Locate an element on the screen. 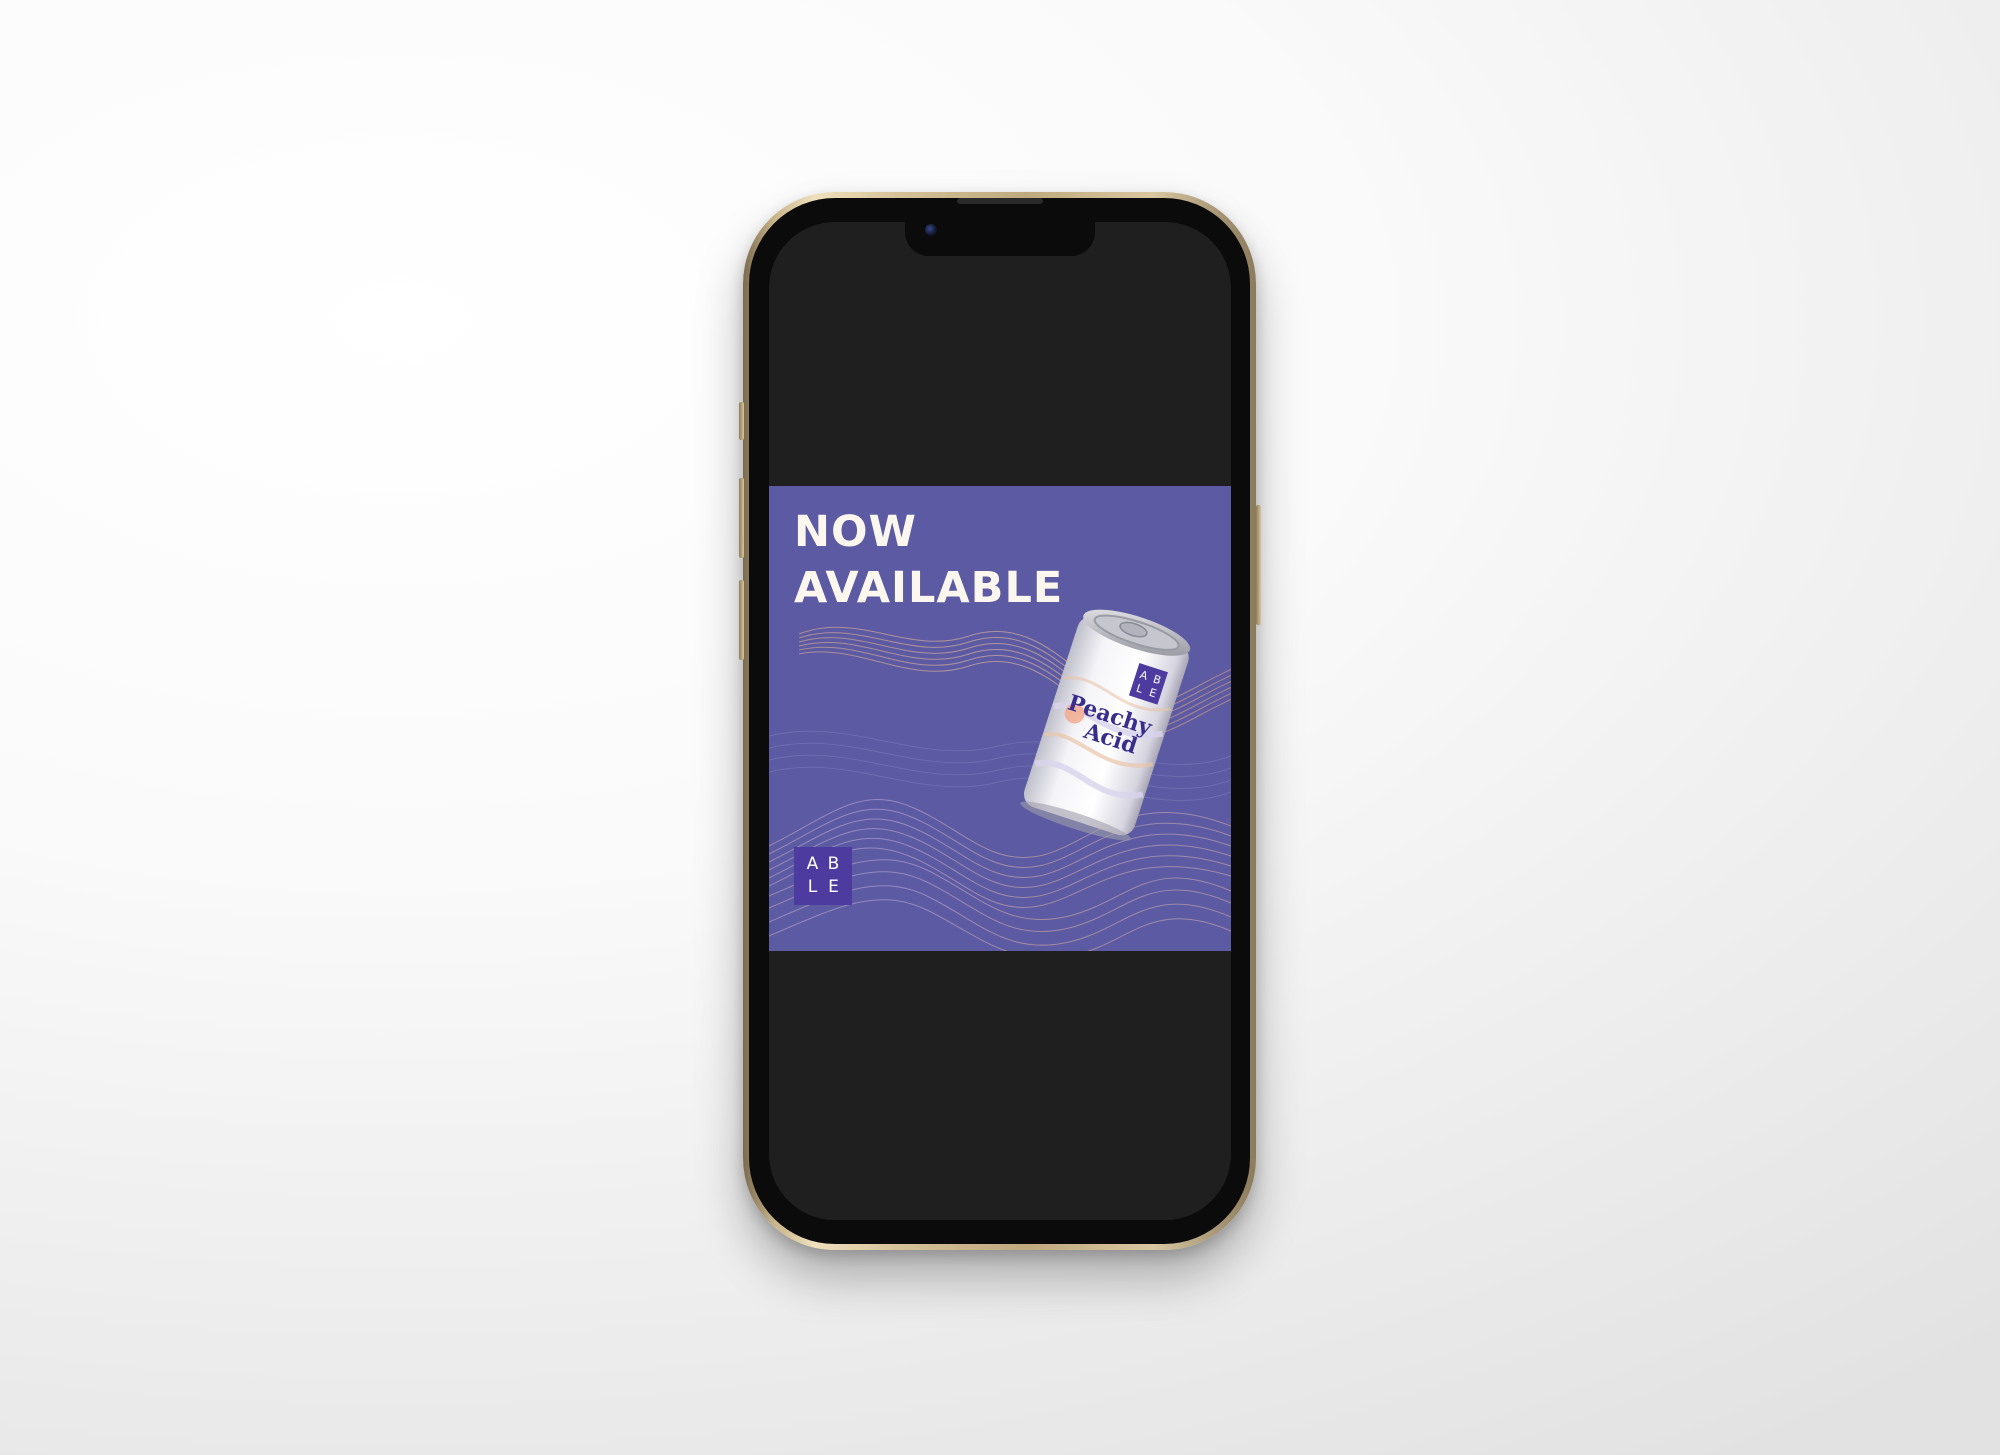  brand-logo: A B L E is located at coordinates (823, 876).